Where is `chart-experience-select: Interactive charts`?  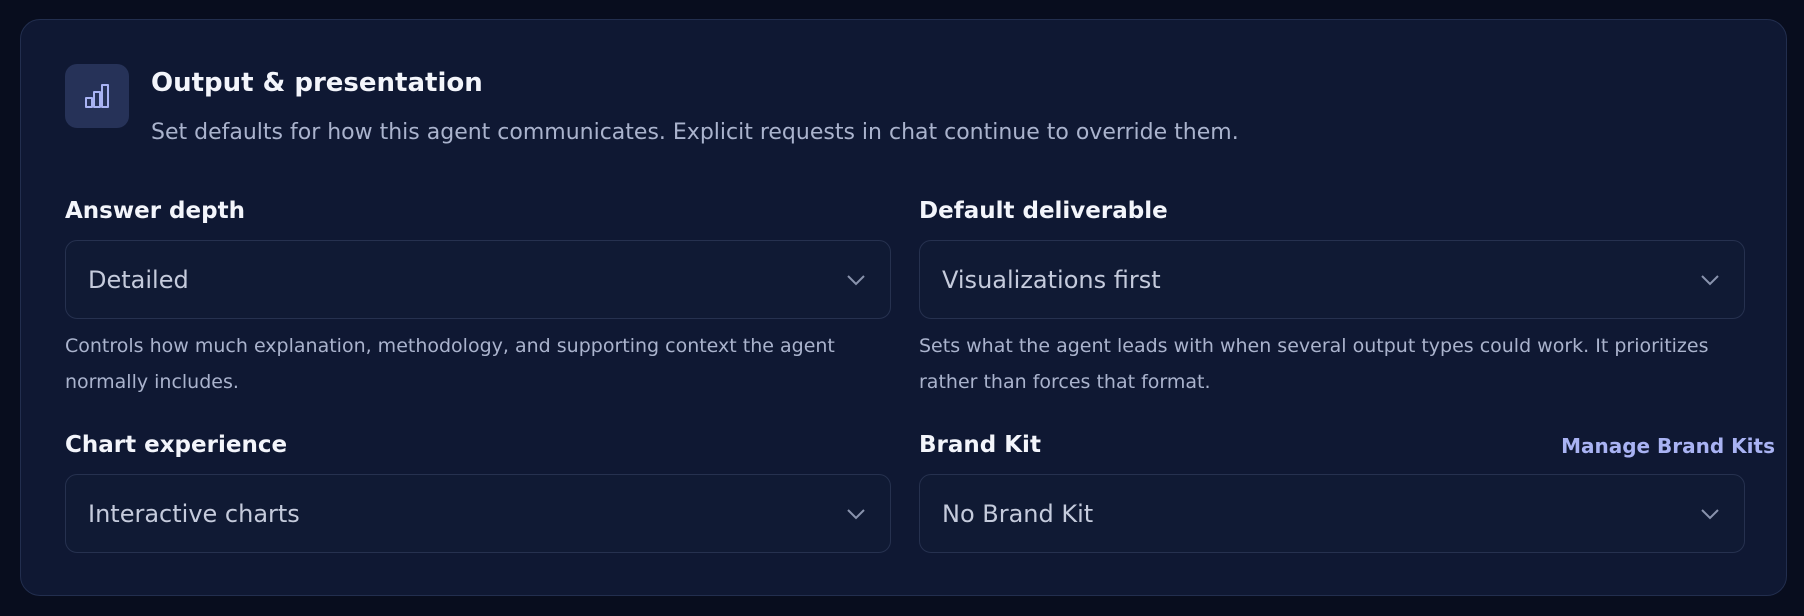 chart-experience-select: Interactive charts is located at coordinates (478, 513).